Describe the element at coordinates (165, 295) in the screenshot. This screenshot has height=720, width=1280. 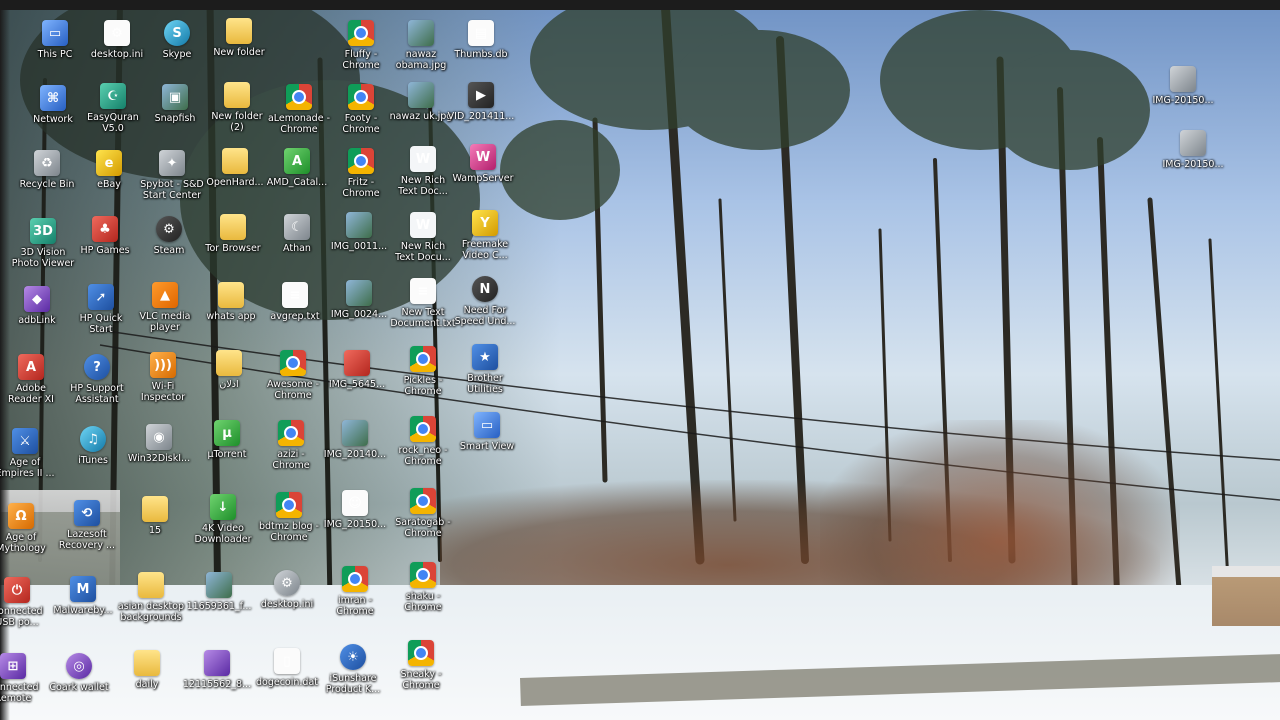
I see `vlc-icon: ▲` at that location.